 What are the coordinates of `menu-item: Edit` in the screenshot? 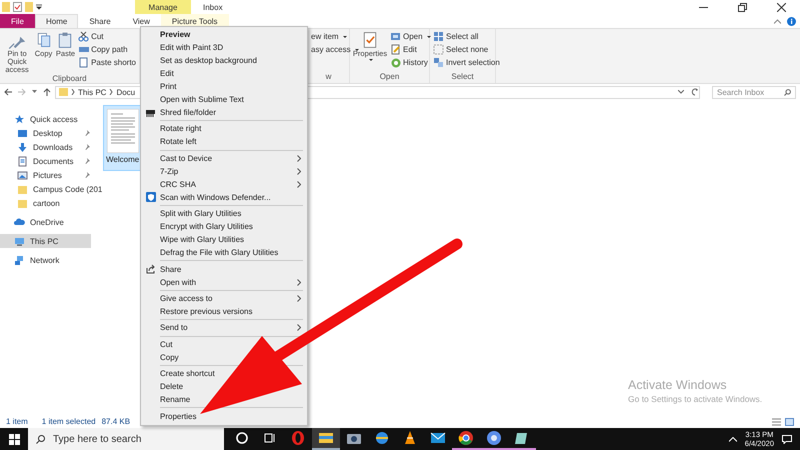 It's located at (224, 73).